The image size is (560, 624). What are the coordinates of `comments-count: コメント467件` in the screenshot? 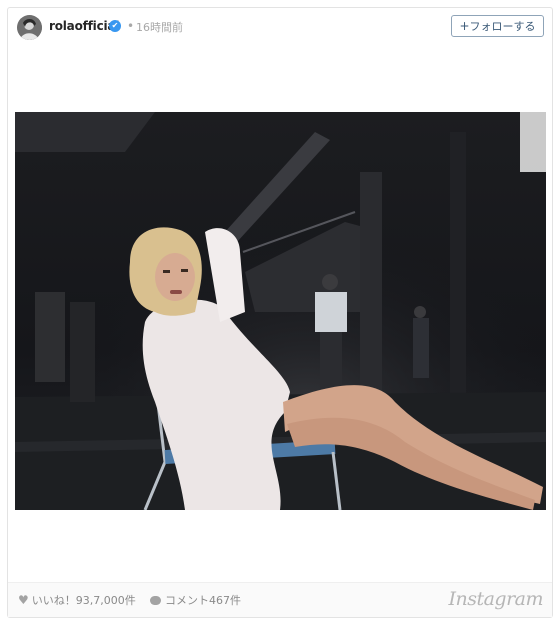 It's located at (195, 600).